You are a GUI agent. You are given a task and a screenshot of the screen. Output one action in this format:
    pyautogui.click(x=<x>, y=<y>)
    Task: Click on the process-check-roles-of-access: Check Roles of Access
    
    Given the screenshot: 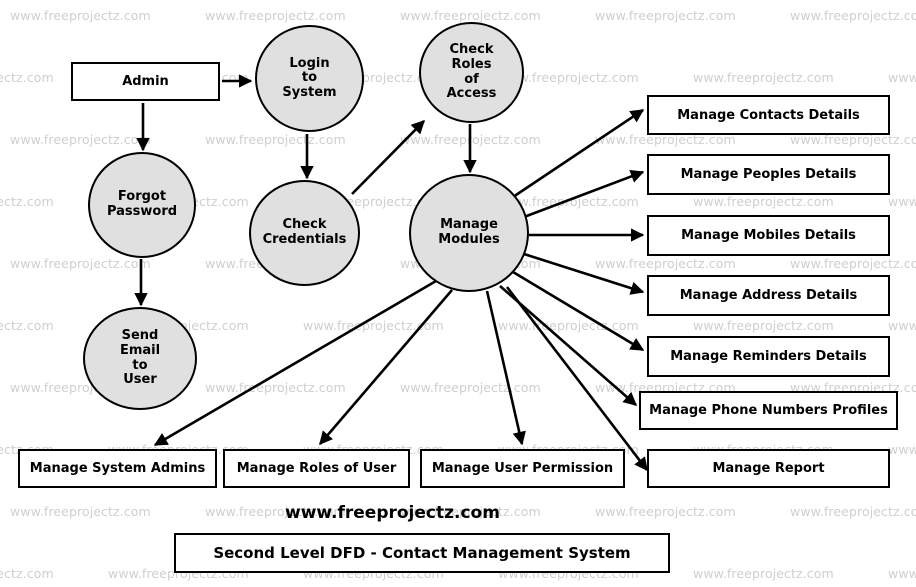 What is the action you would take?
    pyautogui.click(x=471, y=72)
    